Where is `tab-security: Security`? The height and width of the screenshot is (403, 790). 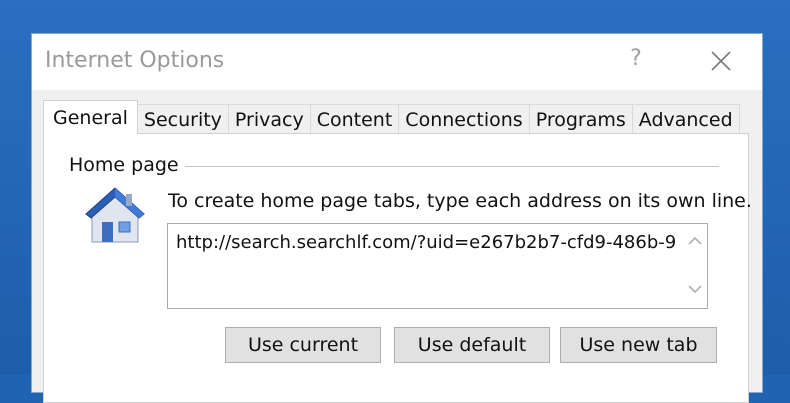
tab-security: Security is located at coordinates (182, 119).